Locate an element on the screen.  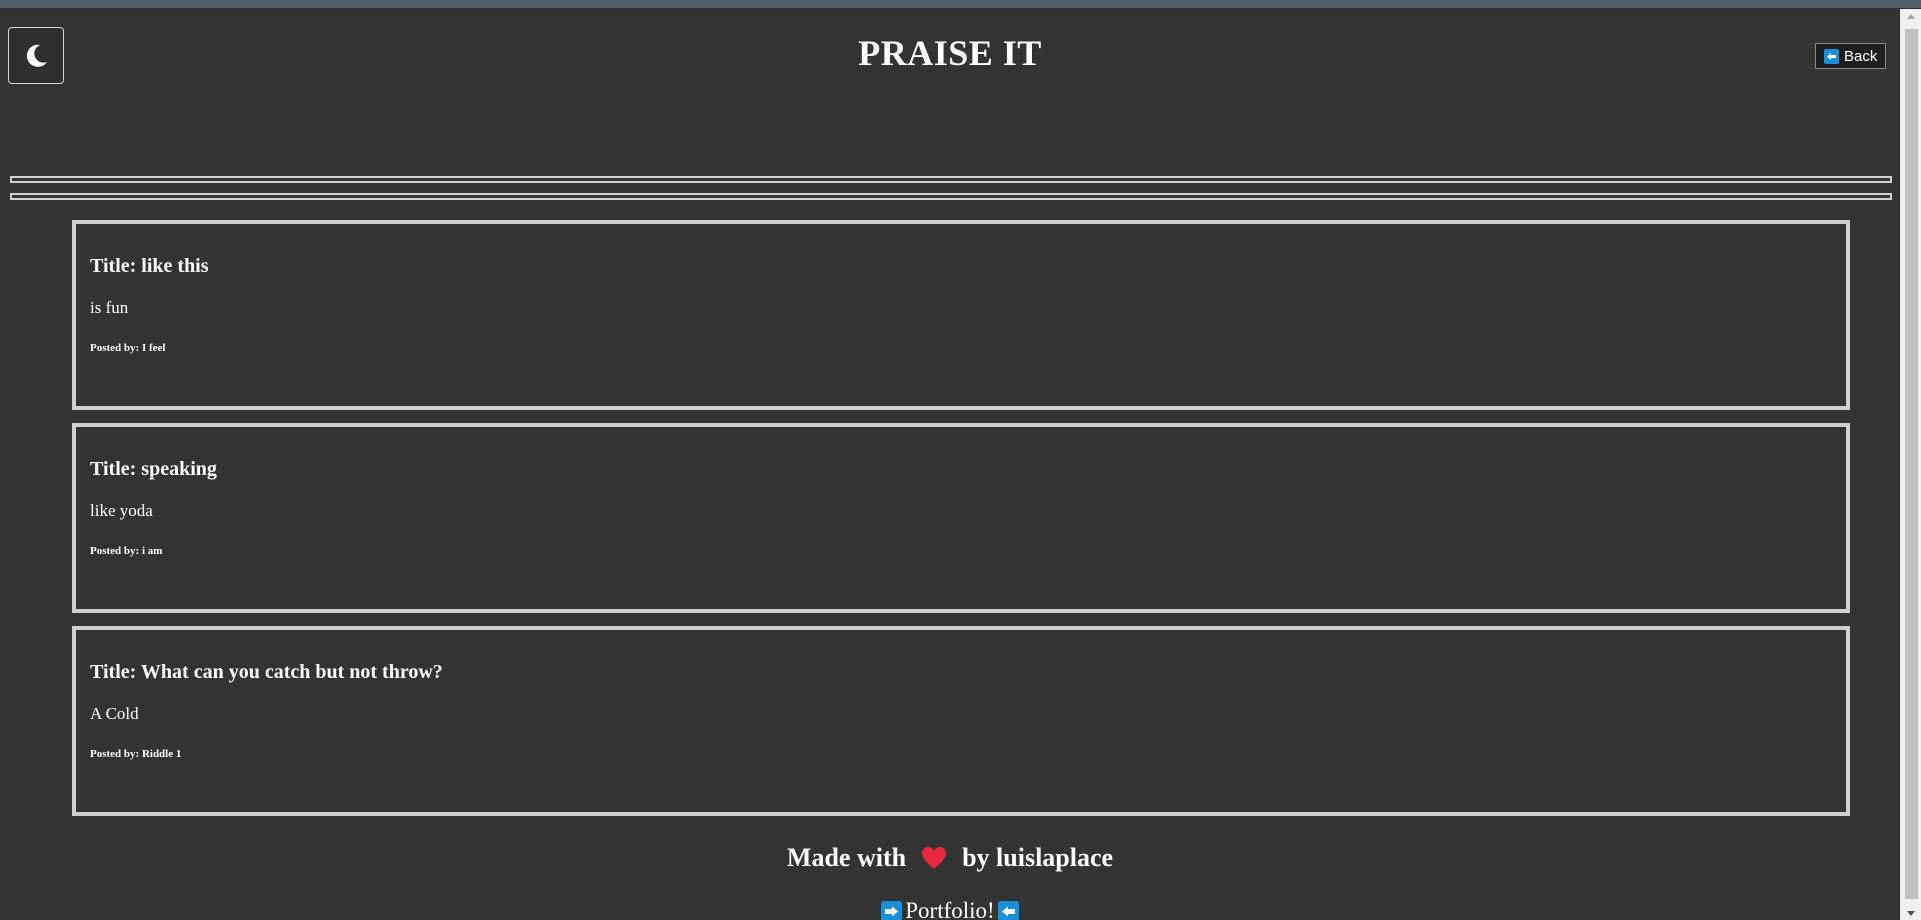
post-author: Posted by: Riddle 1 is located at coordinates (136, 754).